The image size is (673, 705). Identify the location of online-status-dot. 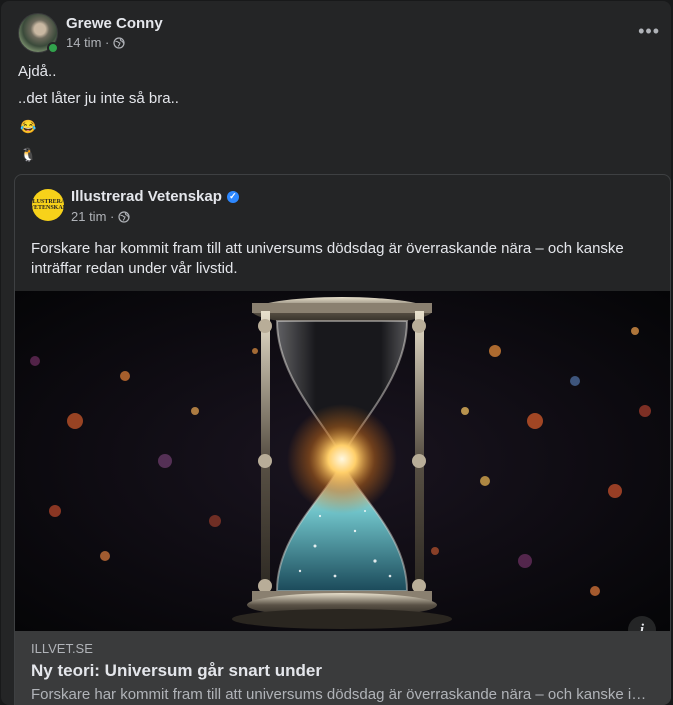
(53, 48).